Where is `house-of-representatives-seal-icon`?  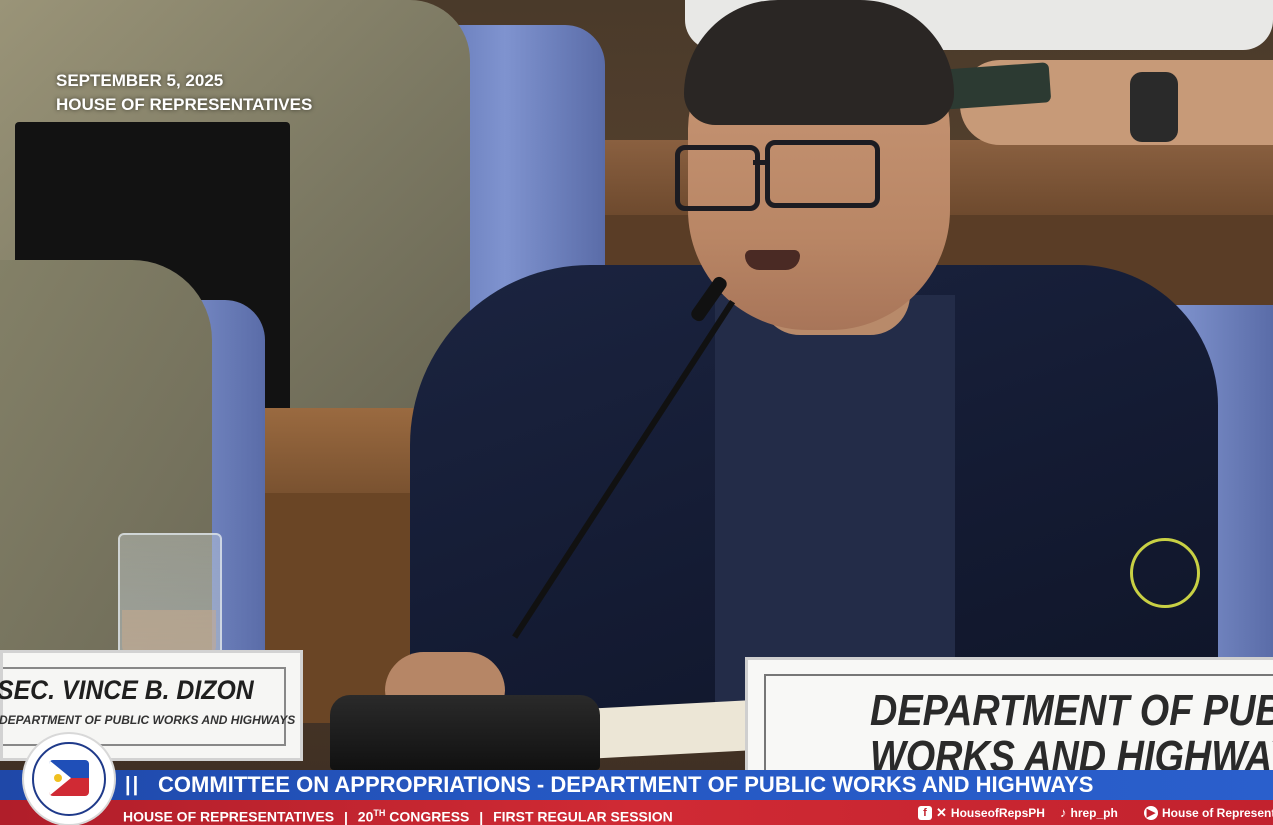 house-of-representatives-seal-icon is located at coordinates (69, 778).